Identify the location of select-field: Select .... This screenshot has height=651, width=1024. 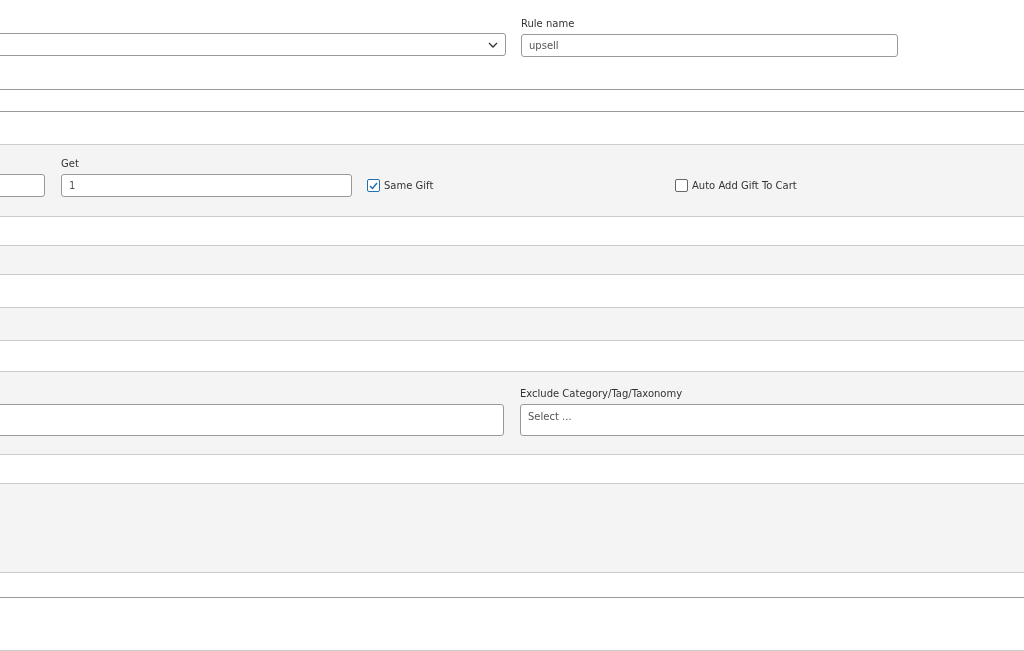
(772, 420).